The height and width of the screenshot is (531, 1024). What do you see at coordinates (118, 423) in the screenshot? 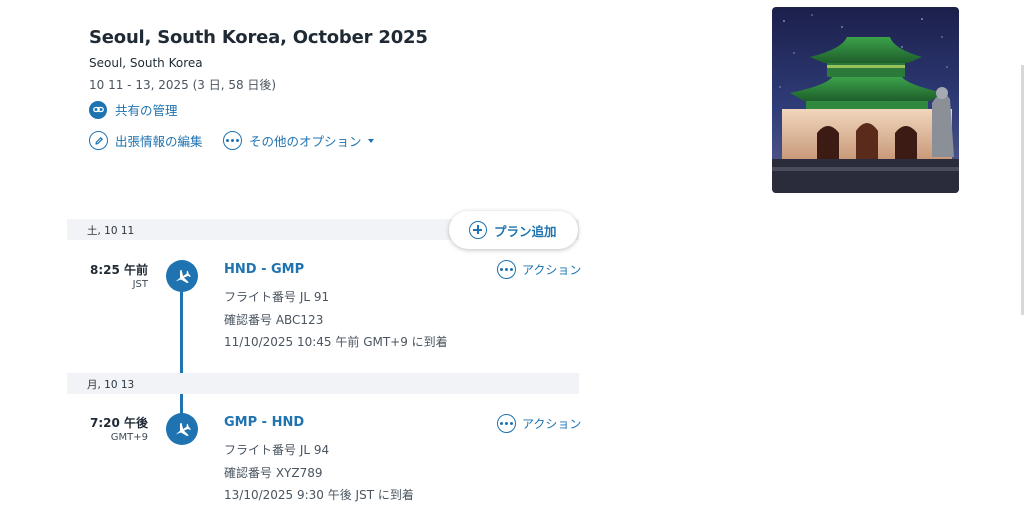
I see `departure-time: 7:20 午後` at bounding box center [118, 423].